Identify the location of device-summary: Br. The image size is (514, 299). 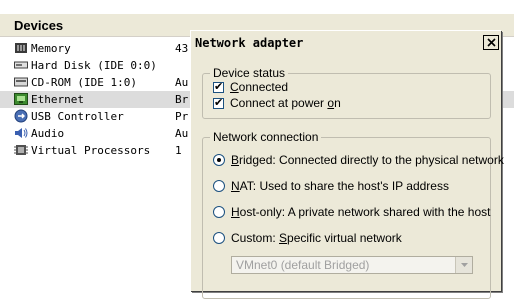
(182, 99).